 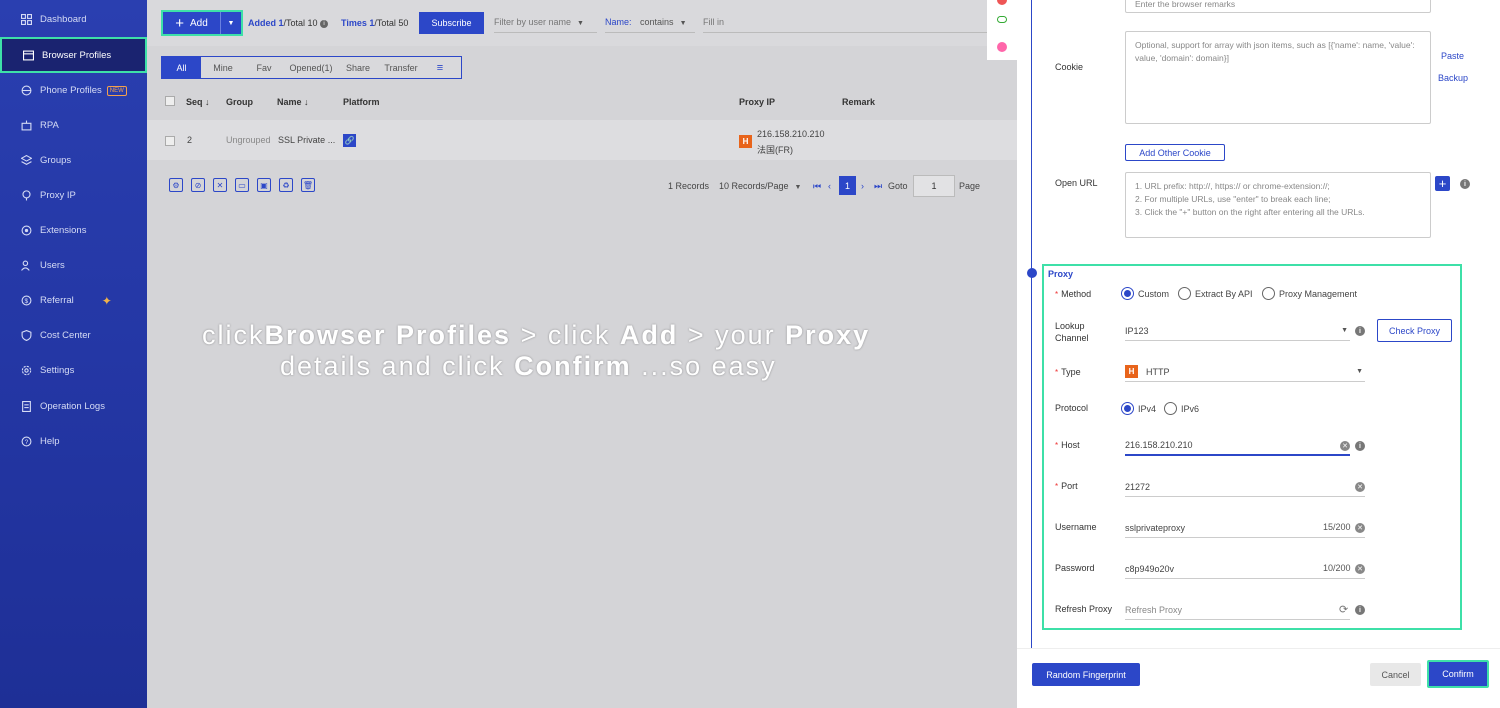 I want to click on cancel-icon: ⊘, so click(x=198, y=185).